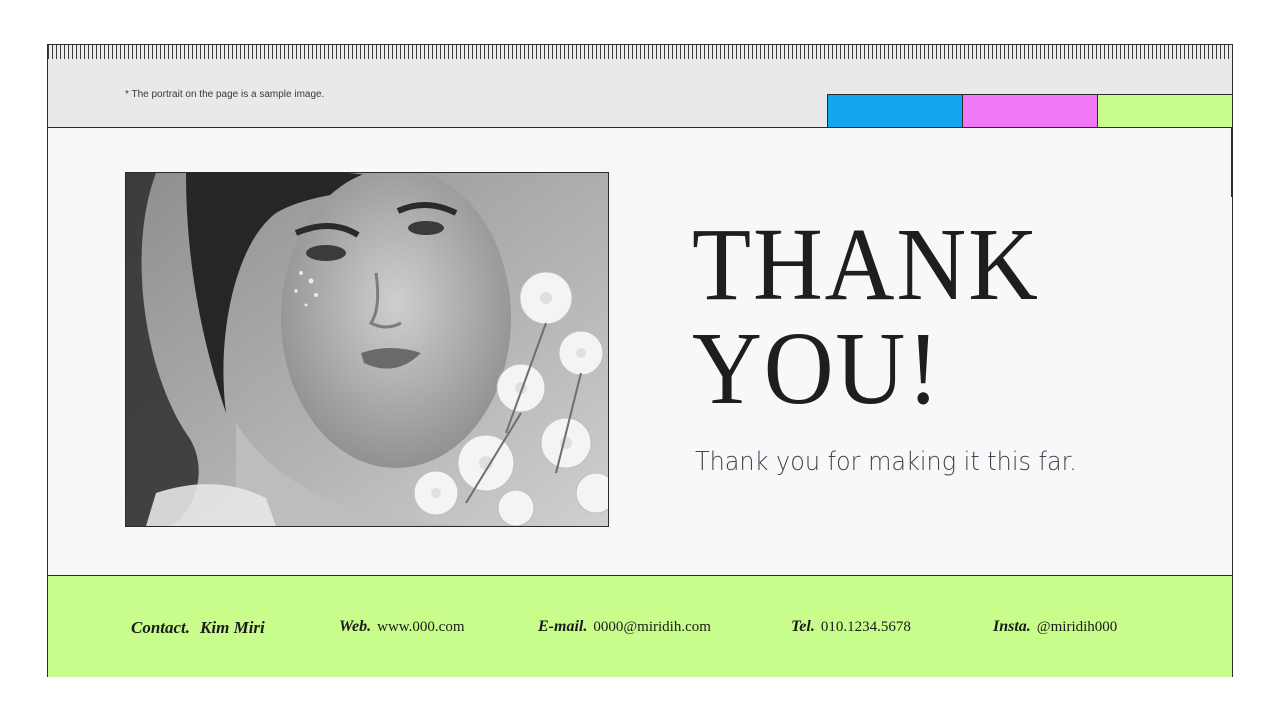  I want to click on swatch-blue, so click(894, 111).